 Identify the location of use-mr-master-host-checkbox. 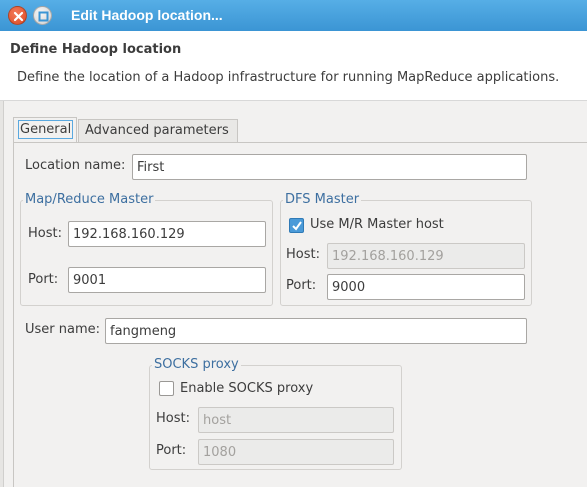
(296, 225).